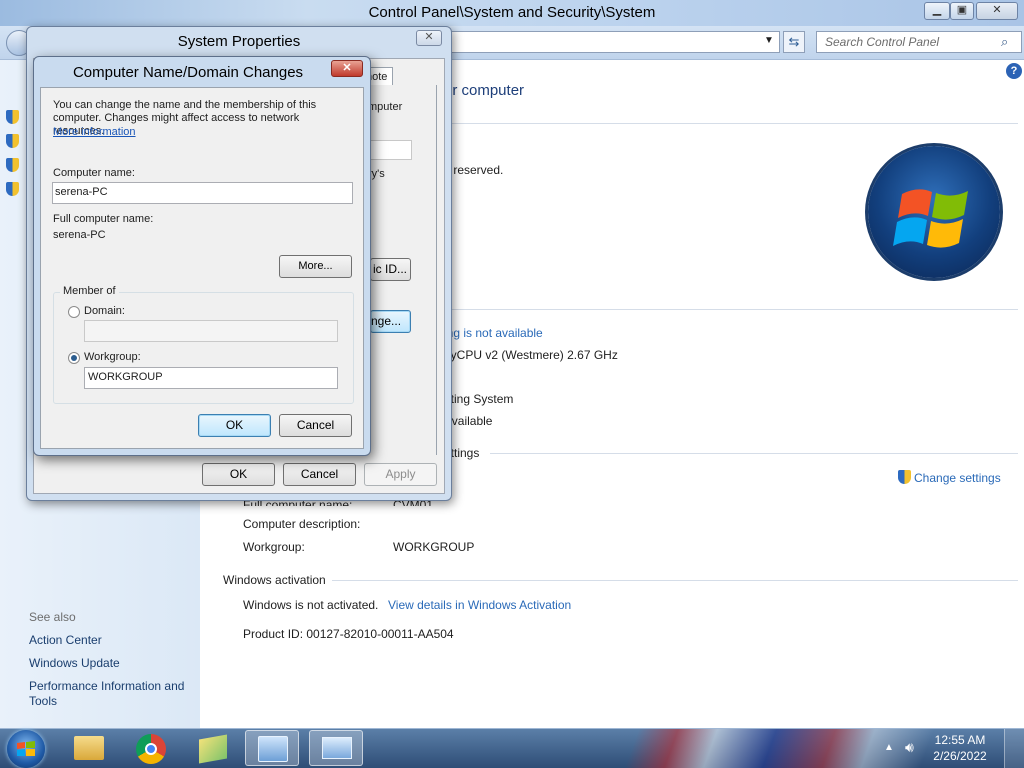  I want to click on computer-icon, so click(337, 748).